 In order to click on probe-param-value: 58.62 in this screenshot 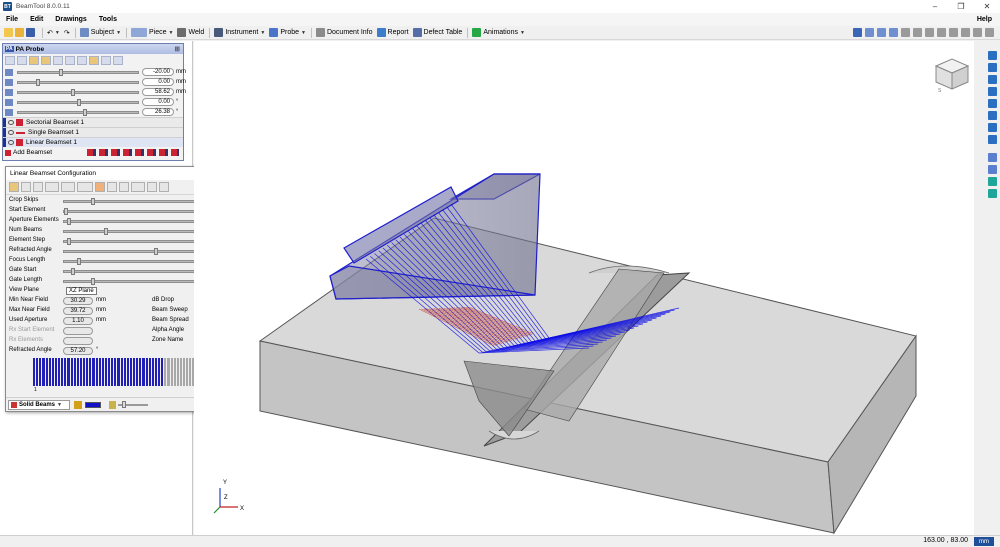, I will do `click(158, 92)`.